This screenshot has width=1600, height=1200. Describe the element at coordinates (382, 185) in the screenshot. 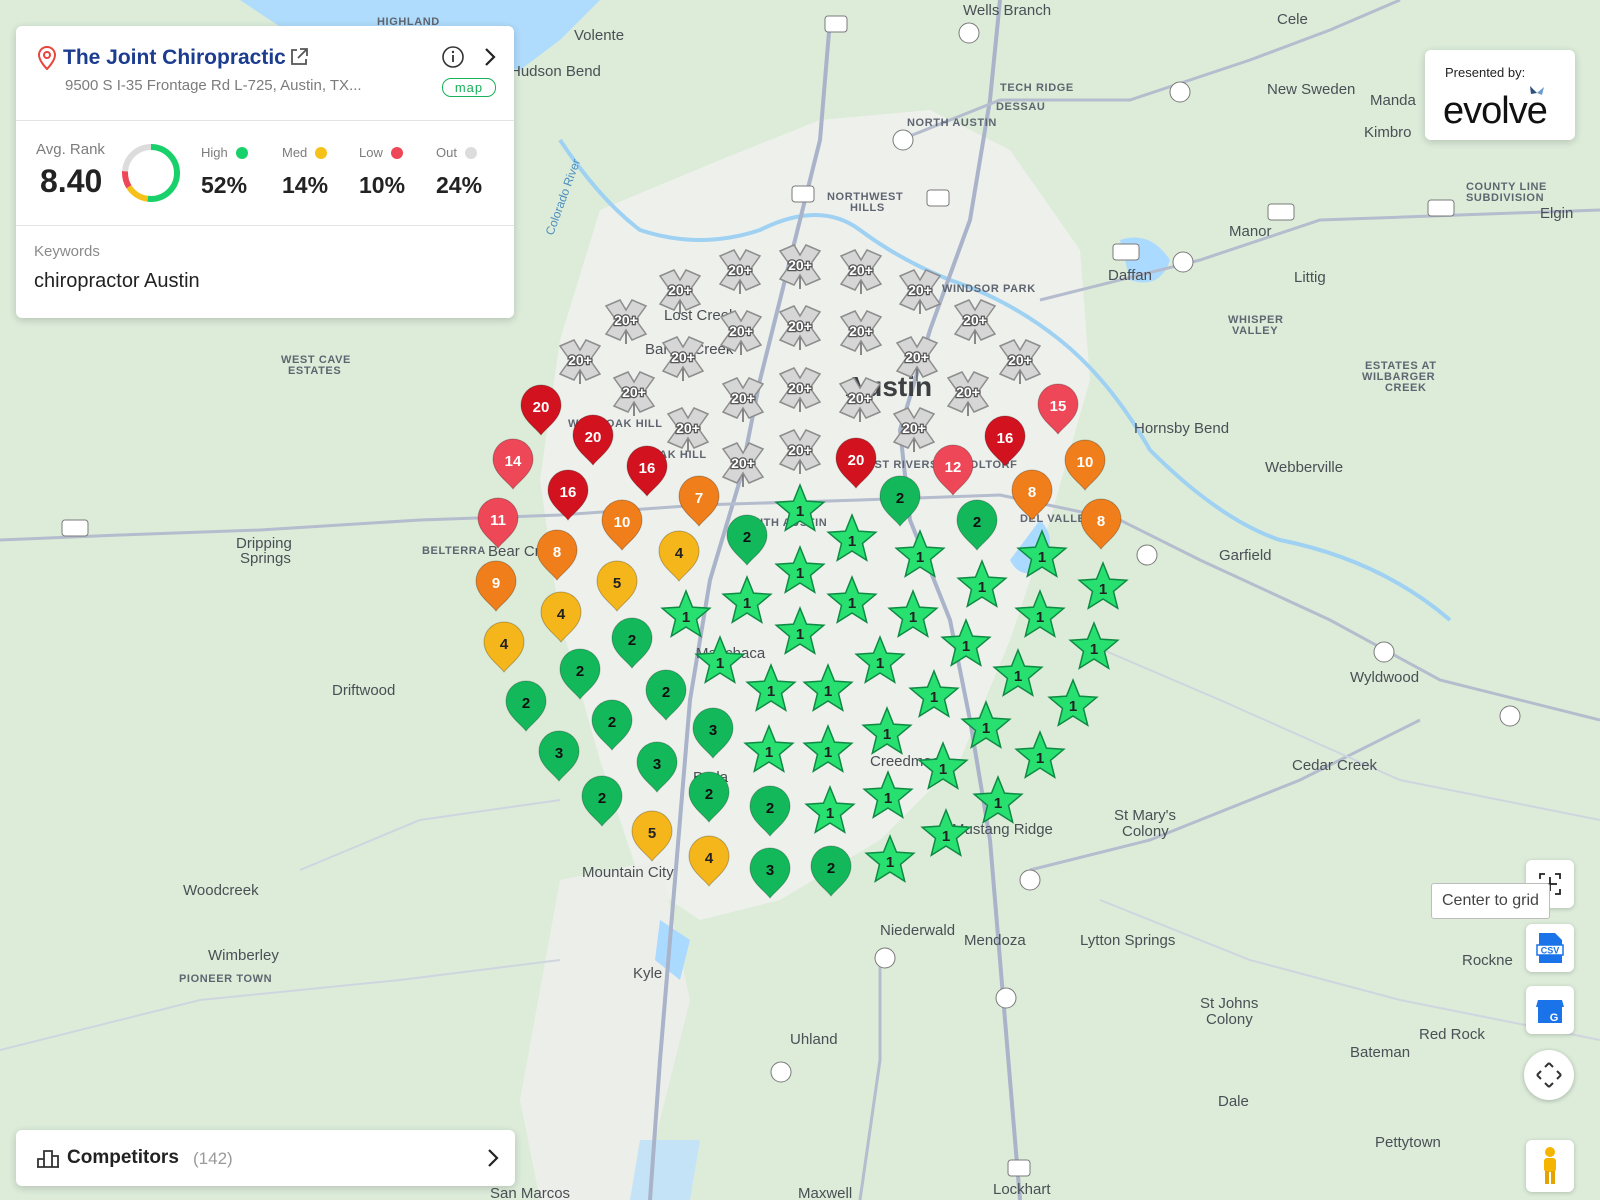

I see `stat-low-value: 10%` at that location.